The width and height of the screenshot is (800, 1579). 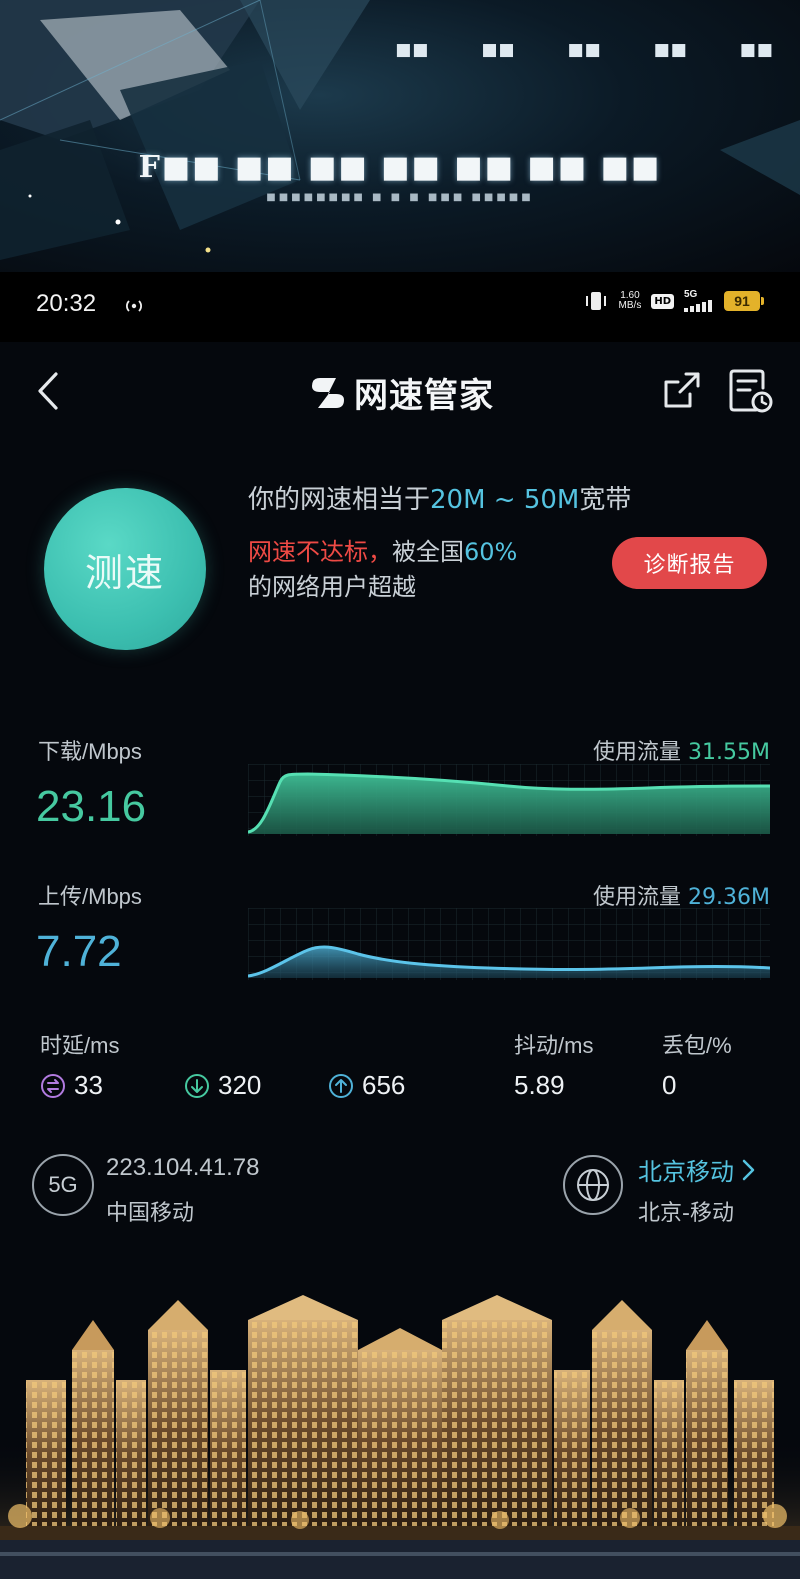 I want to click on packet-loss-title: 丢包/%, so click(x=697, y=1045).